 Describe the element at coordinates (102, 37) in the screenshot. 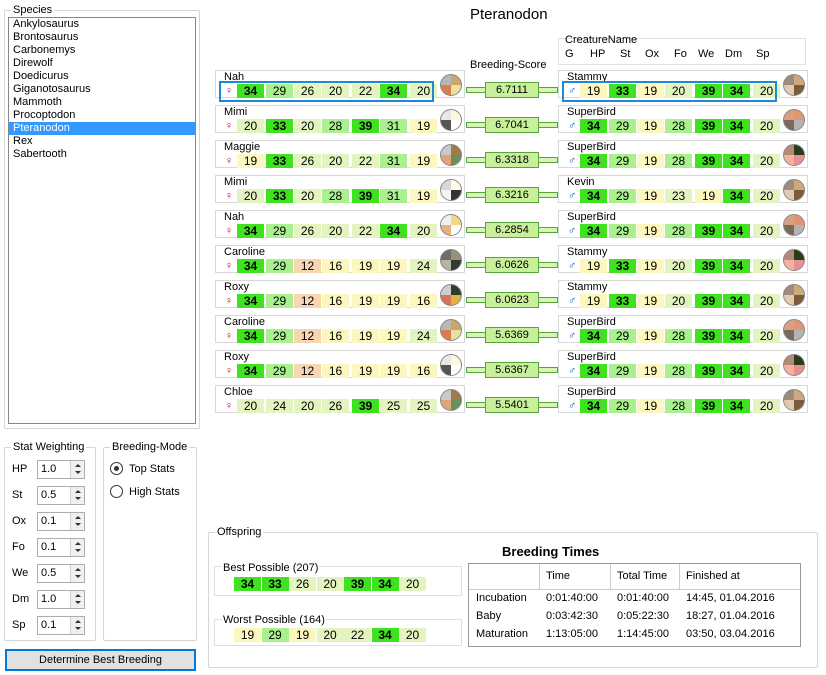

I see `species-item: Brontosaurus` at that location.